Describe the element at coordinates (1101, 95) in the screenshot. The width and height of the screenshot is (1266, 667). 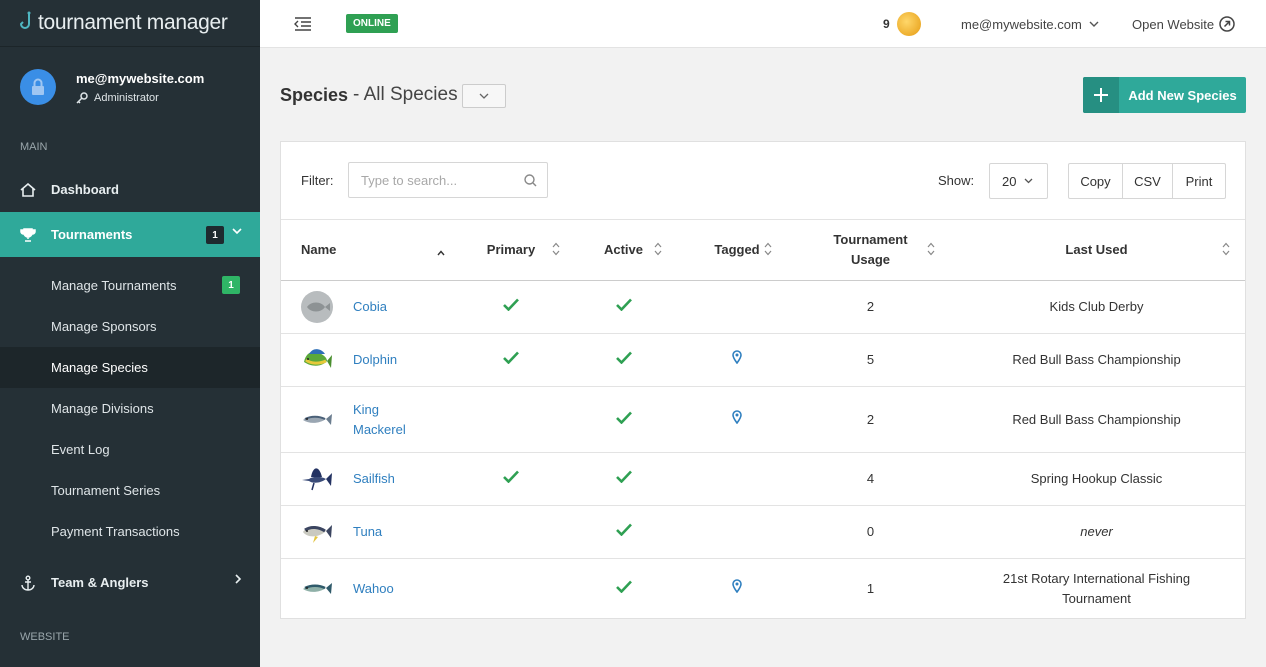
I see `plus-icon` at that location.